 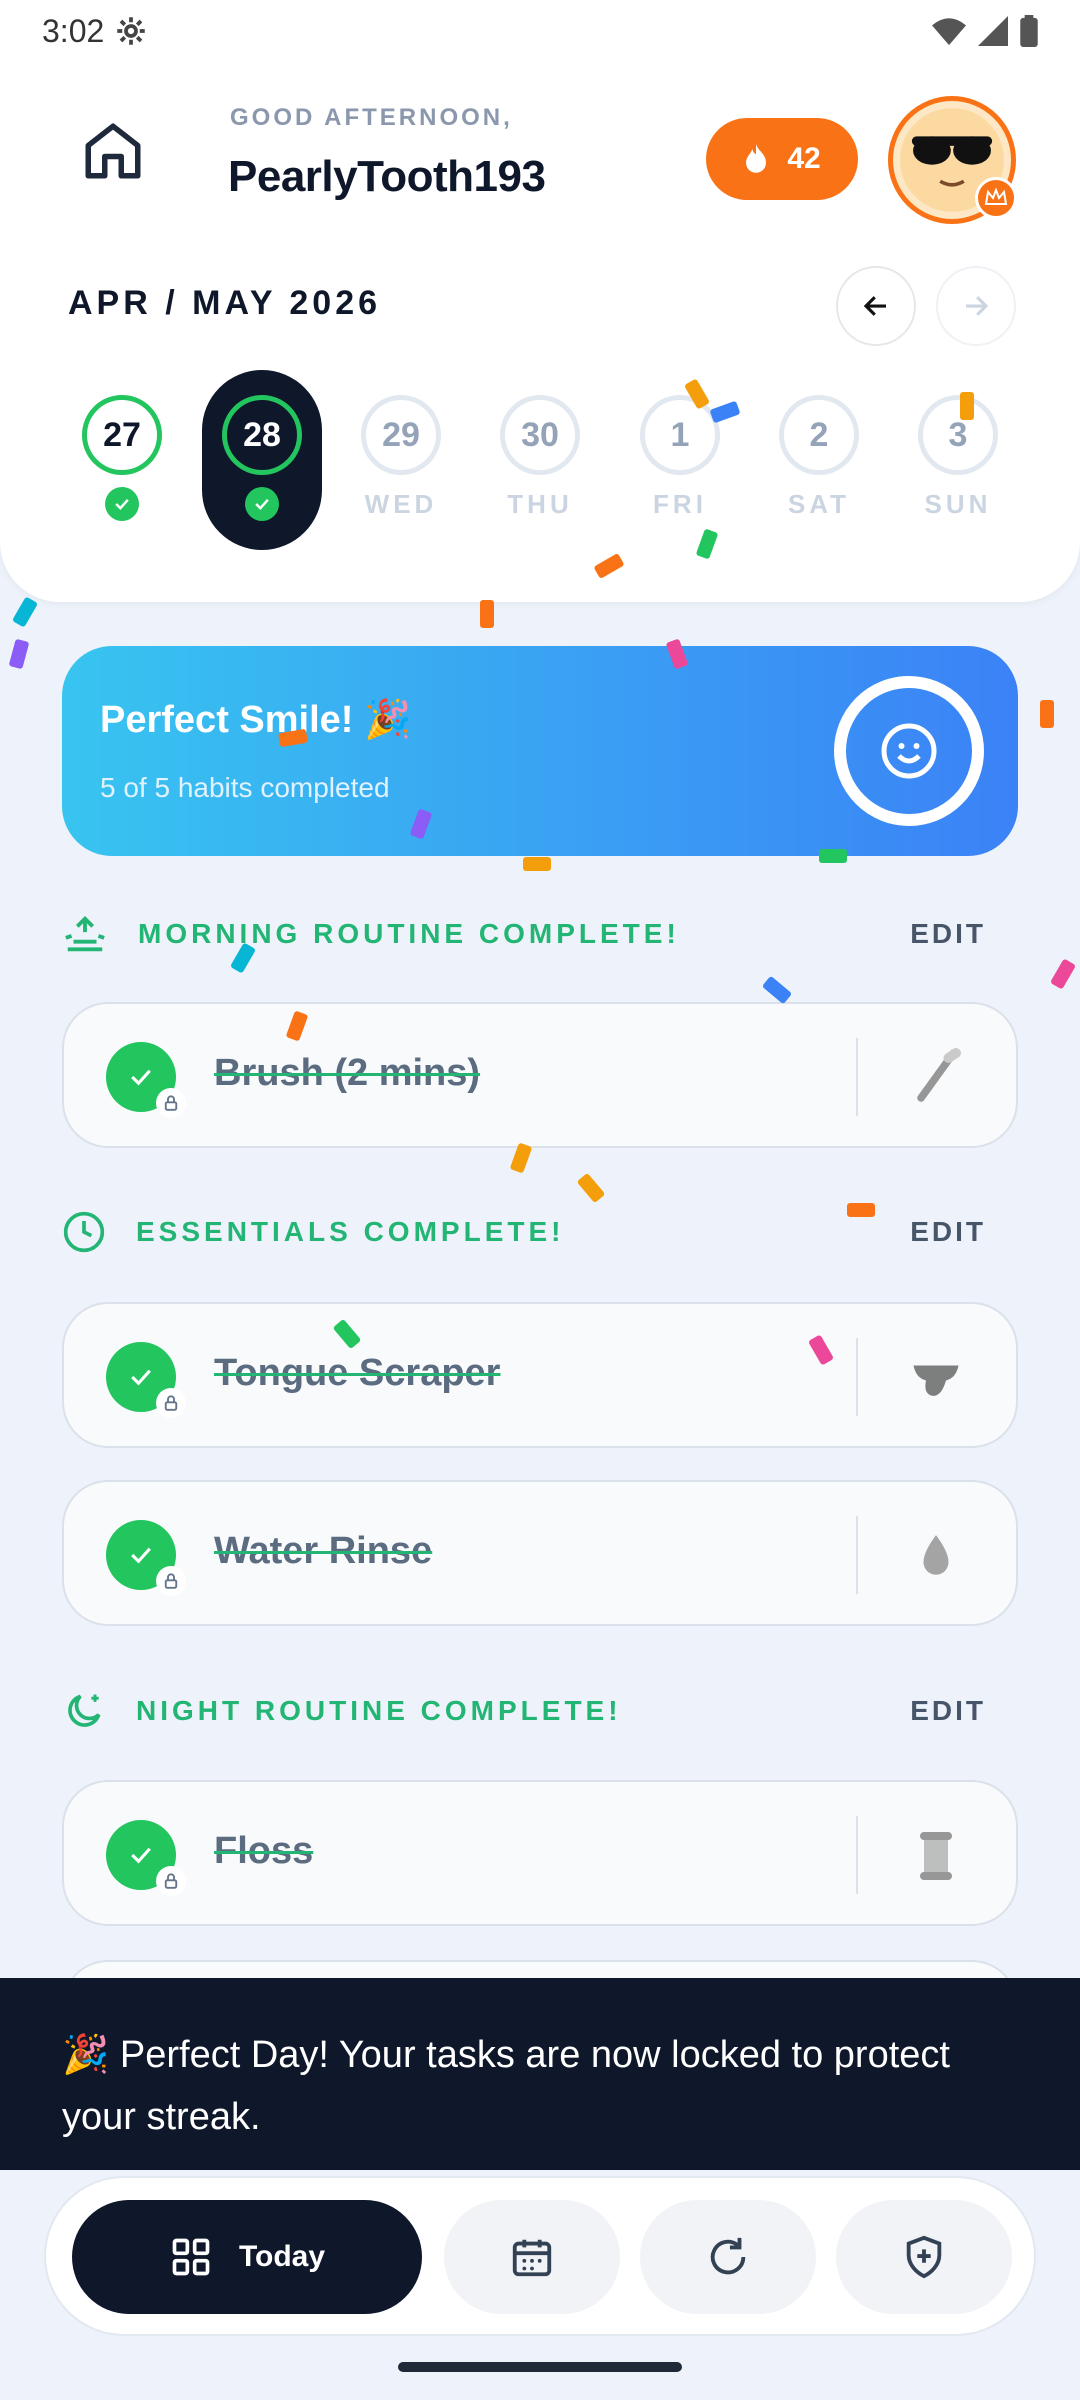 I want to click on streak-badge: 42, so click(x=782, y=159).